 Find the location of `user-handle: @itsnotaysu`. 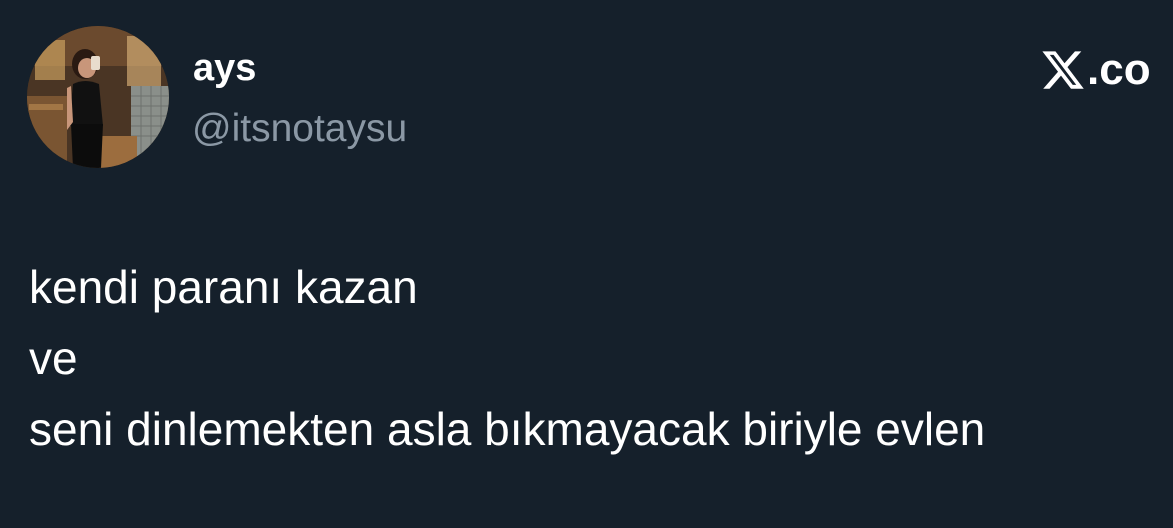

user-handle: @itsnotaysu is located at coordinates (299, 129).